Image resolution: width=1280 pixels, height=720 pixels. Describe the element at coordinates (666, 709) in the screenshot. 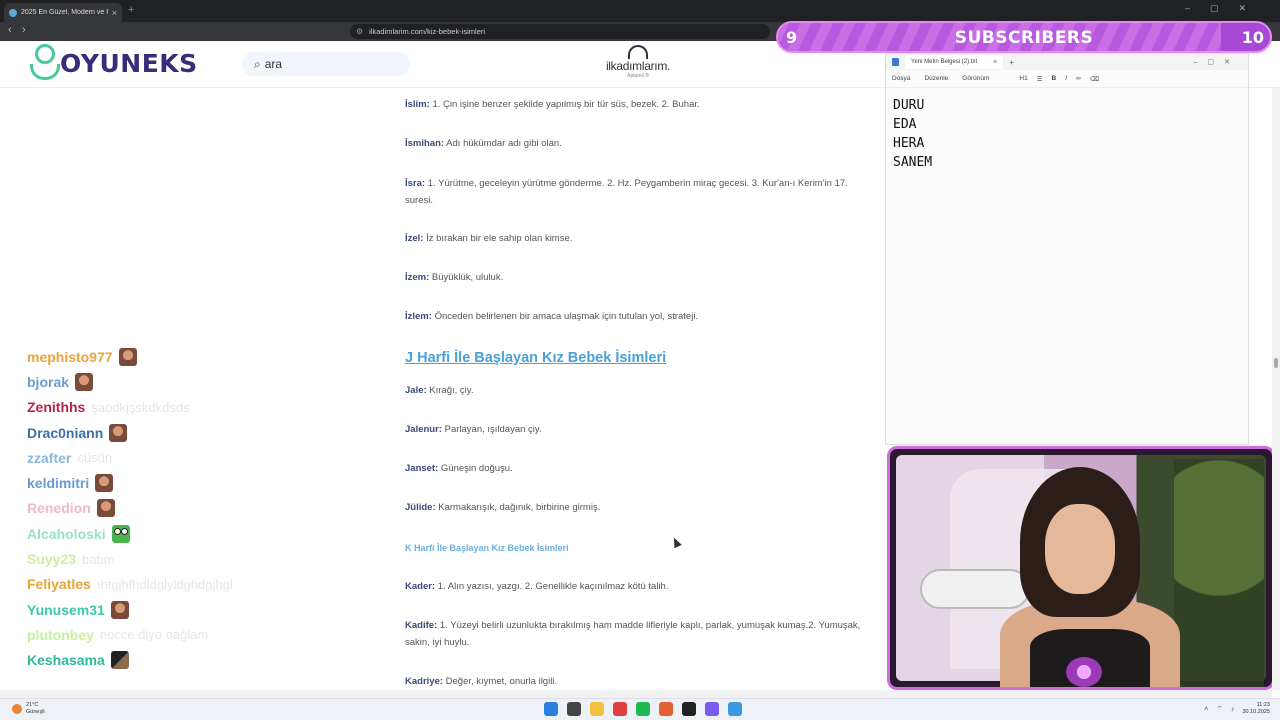

I see `brave-icon` at that location.